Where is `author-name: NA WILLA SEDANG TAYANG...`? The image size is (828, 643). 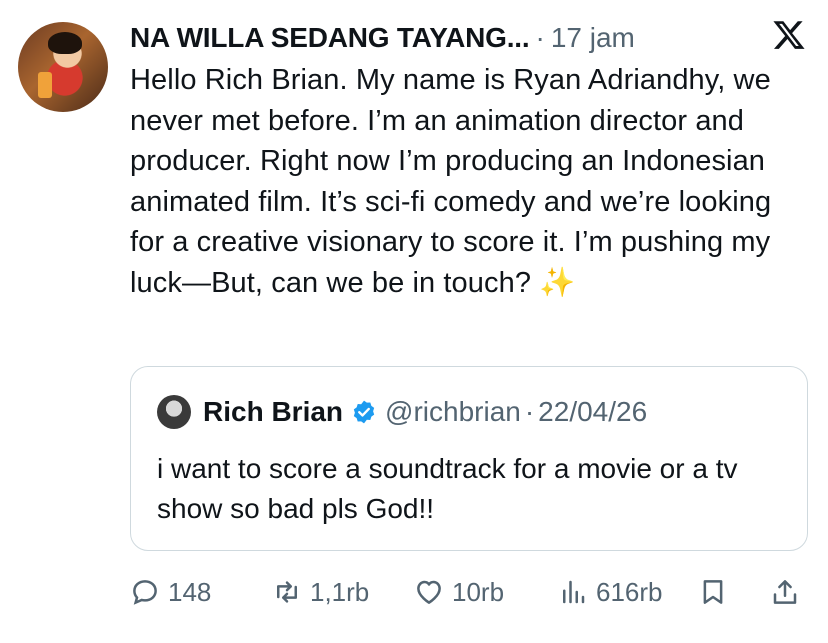
author-name: NA WILLA SEDANG TAYANG... is located at coordinates (330, 38).